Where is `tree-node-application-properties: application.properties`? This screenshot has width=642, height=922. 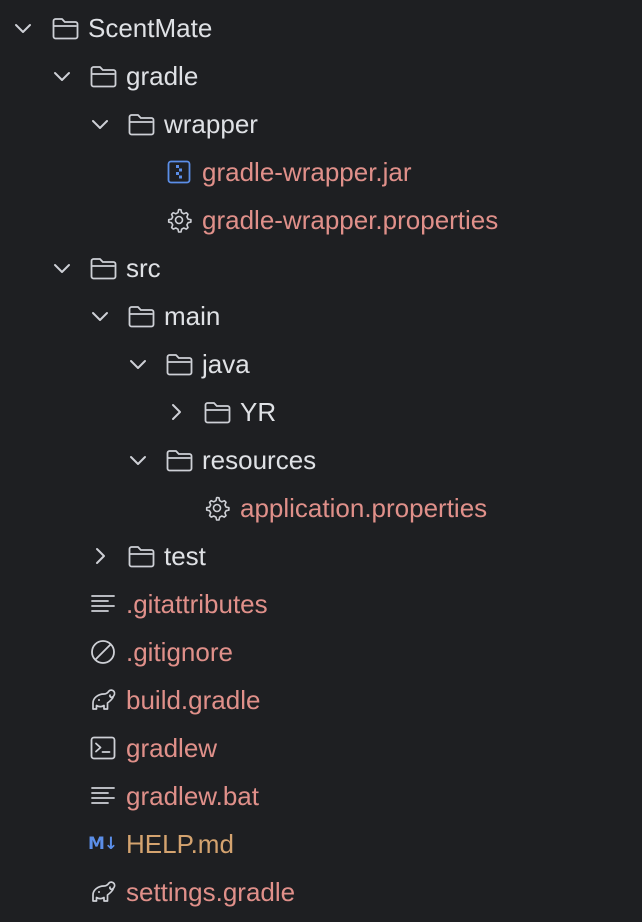 tree-node-application-properties: application.properties is located at coordinates (321, 508).